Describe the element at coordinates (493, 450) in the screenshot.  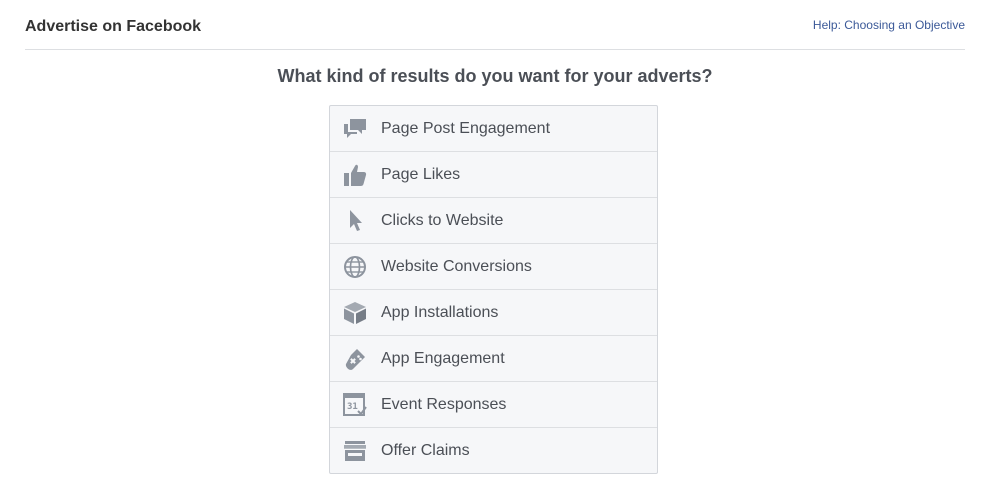
I see `objective-offer-claims: Offer Claims` at that location.